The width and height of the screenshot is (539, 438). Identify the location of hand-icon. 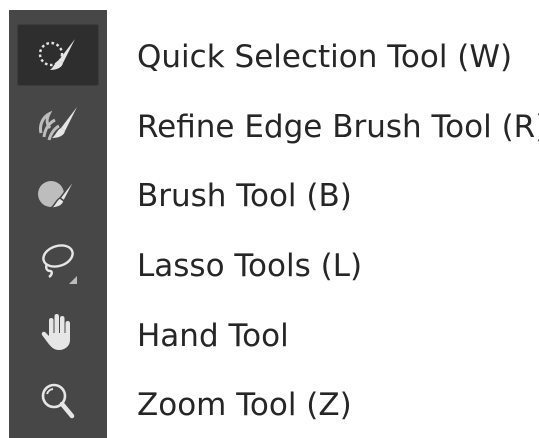
(58, 332).